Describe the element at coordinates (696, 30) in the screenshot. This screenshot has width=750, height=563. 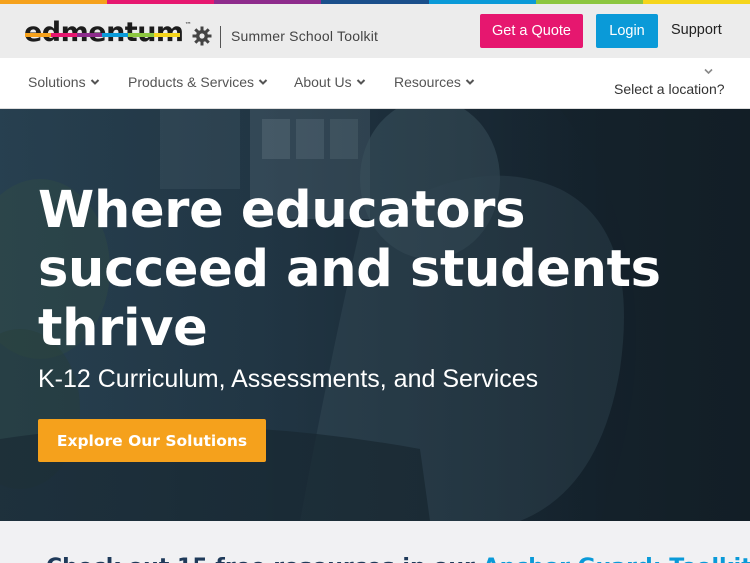
I see `support-link: Support` at that location.